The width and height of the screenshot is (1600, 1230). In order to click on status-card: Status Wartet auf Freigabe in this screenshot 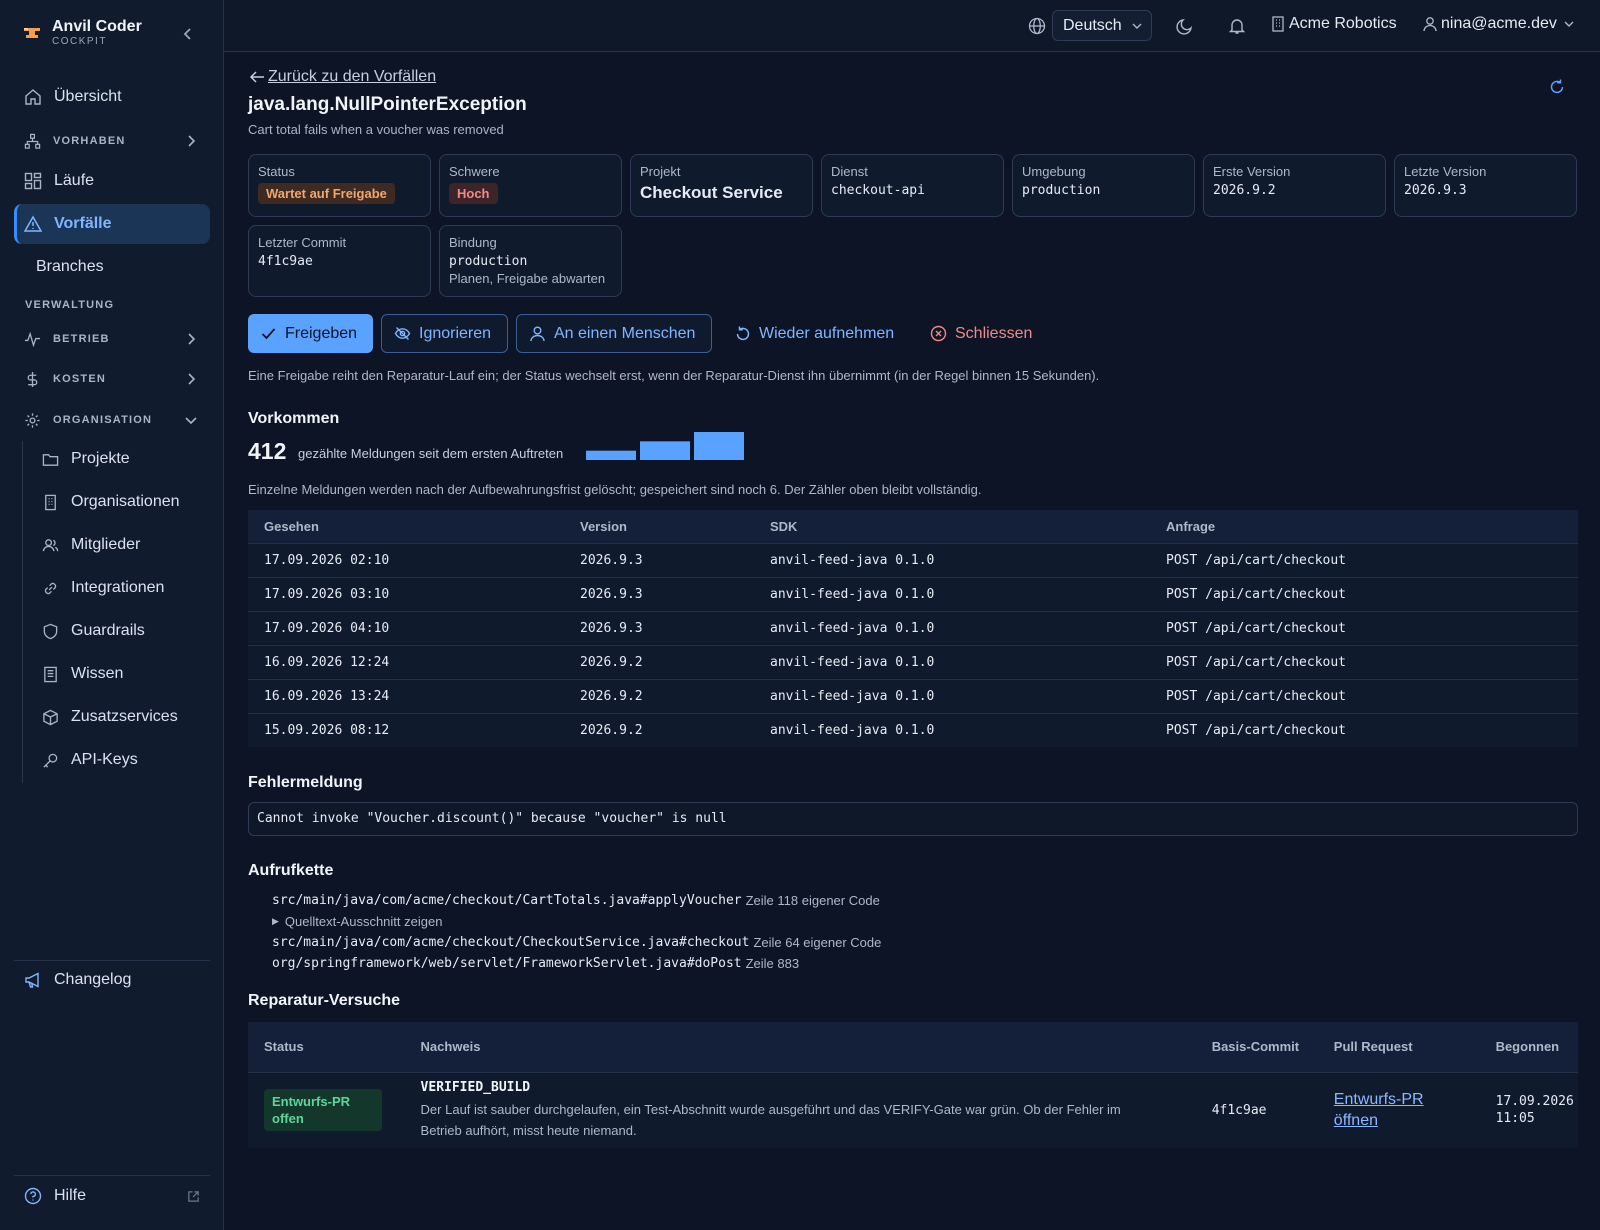, I will do `click(339, 185)`.